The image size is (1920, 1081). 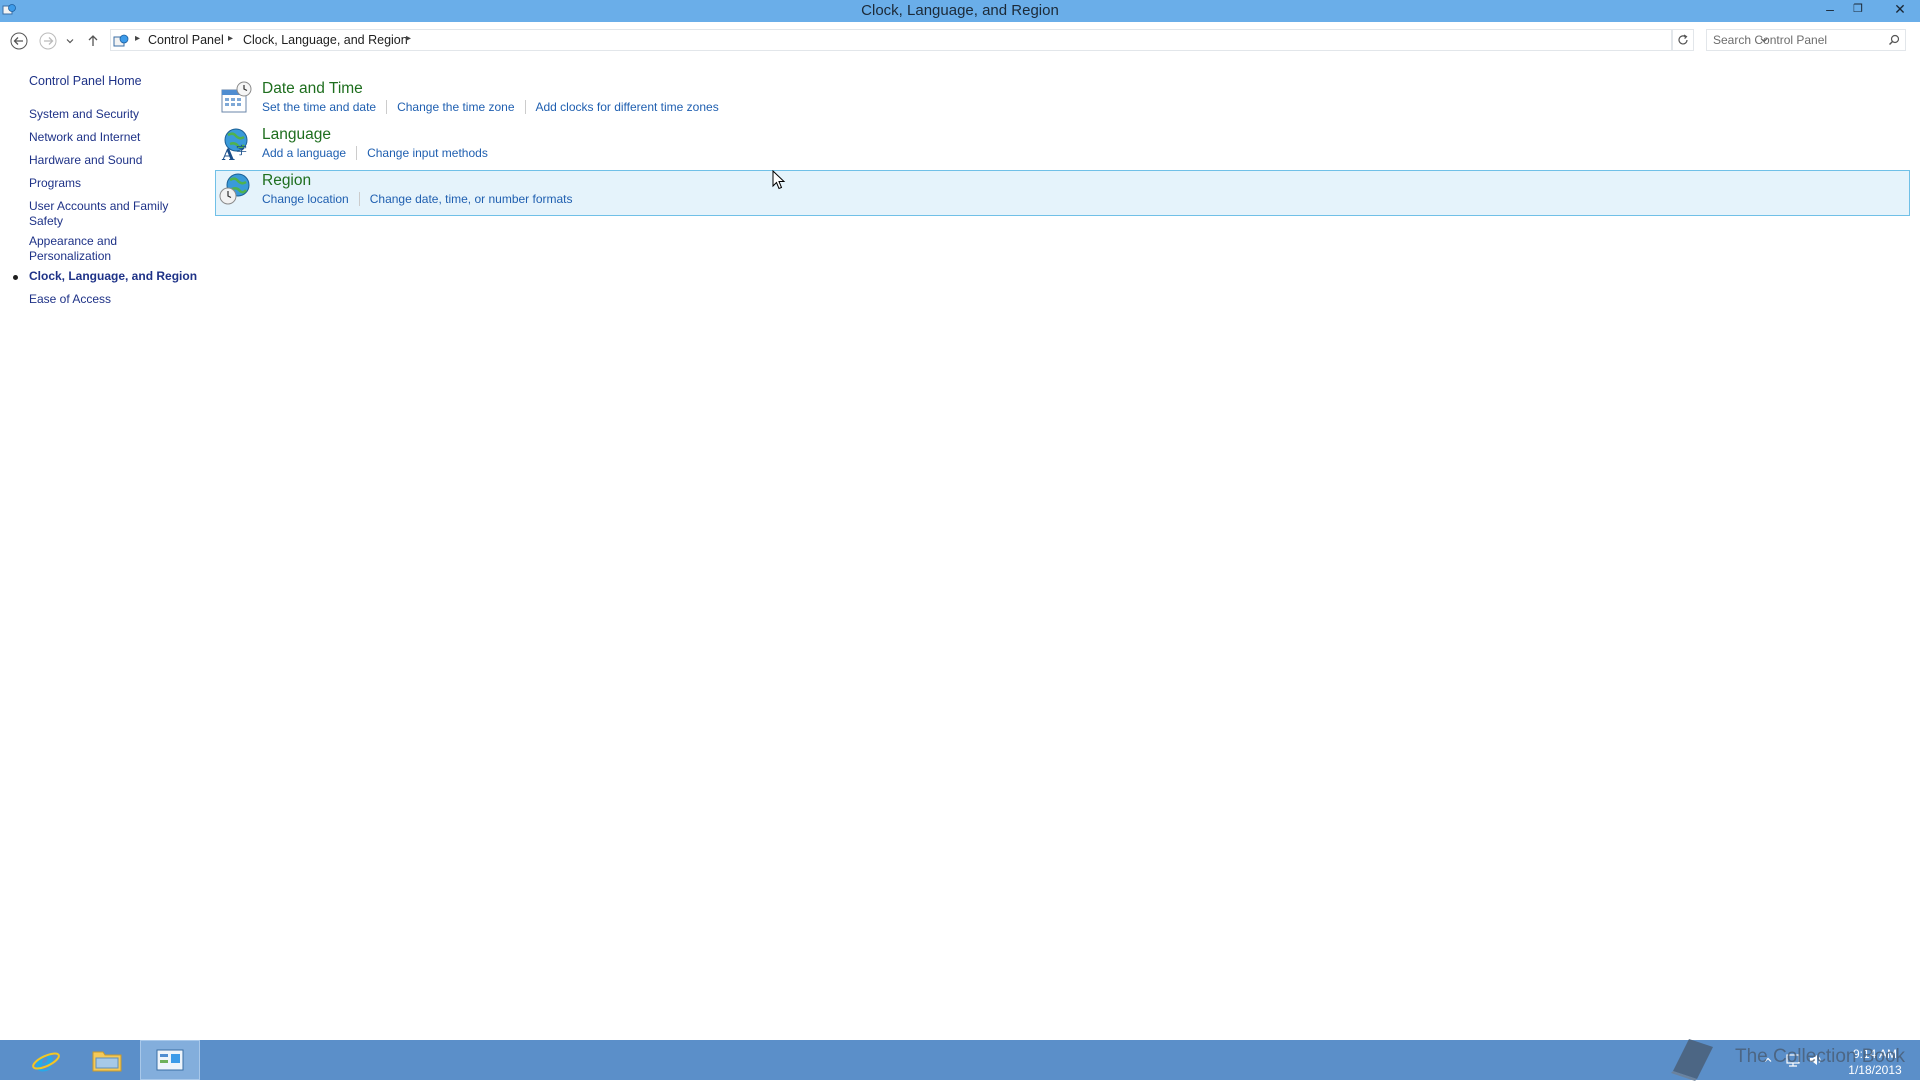 What do you see at coordinates (304, 153) in the screenshot?
I see `add-a-language-link: Add a language` at bounding box center [304, 153].